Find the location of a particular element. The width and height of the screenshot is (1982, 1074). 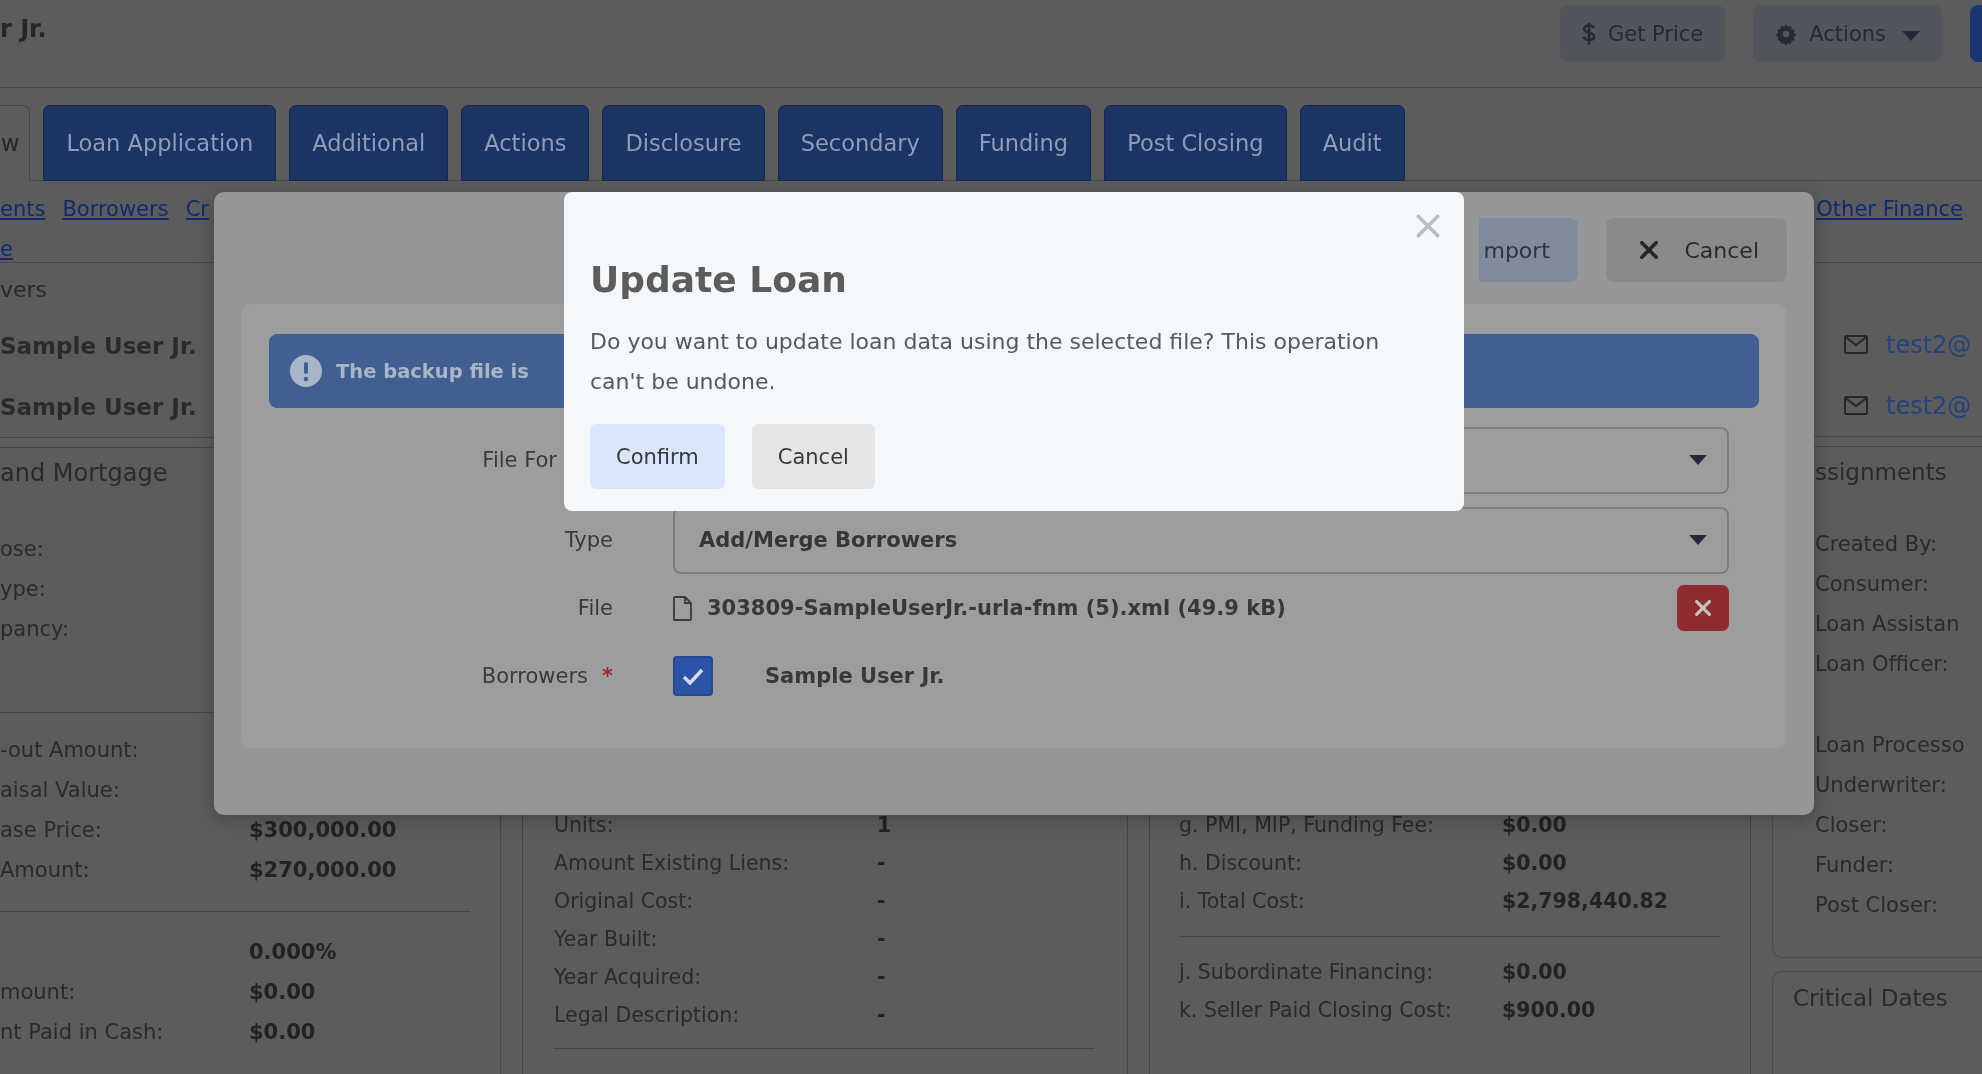

field-value: 1 is located at coordinates (885, 825).